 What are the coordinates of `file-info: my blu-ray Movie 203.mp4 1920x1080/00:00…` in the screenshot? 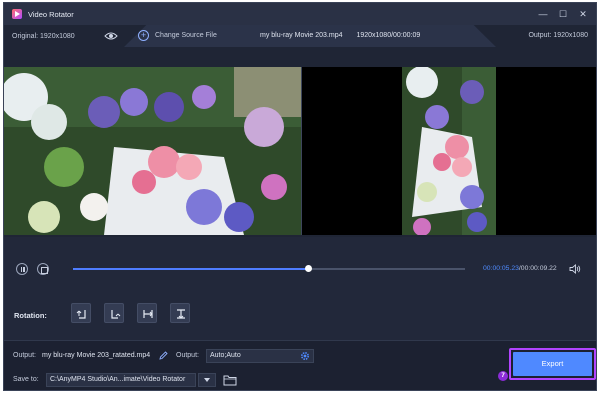 It's located at (346, 35).